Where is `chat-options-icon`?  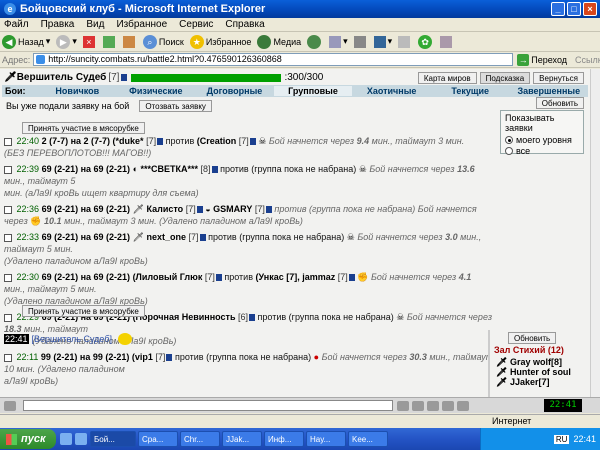
chat-options-icon is located at coordinates (10, 405).